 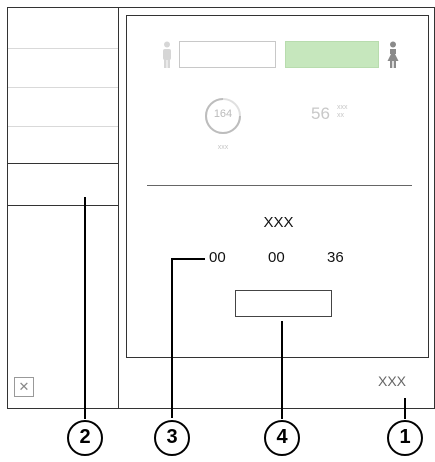 What do you see at coordinates (217, 257) in the screenshot?
I see `time-value-1: 00` at bounding box center [217, 257].